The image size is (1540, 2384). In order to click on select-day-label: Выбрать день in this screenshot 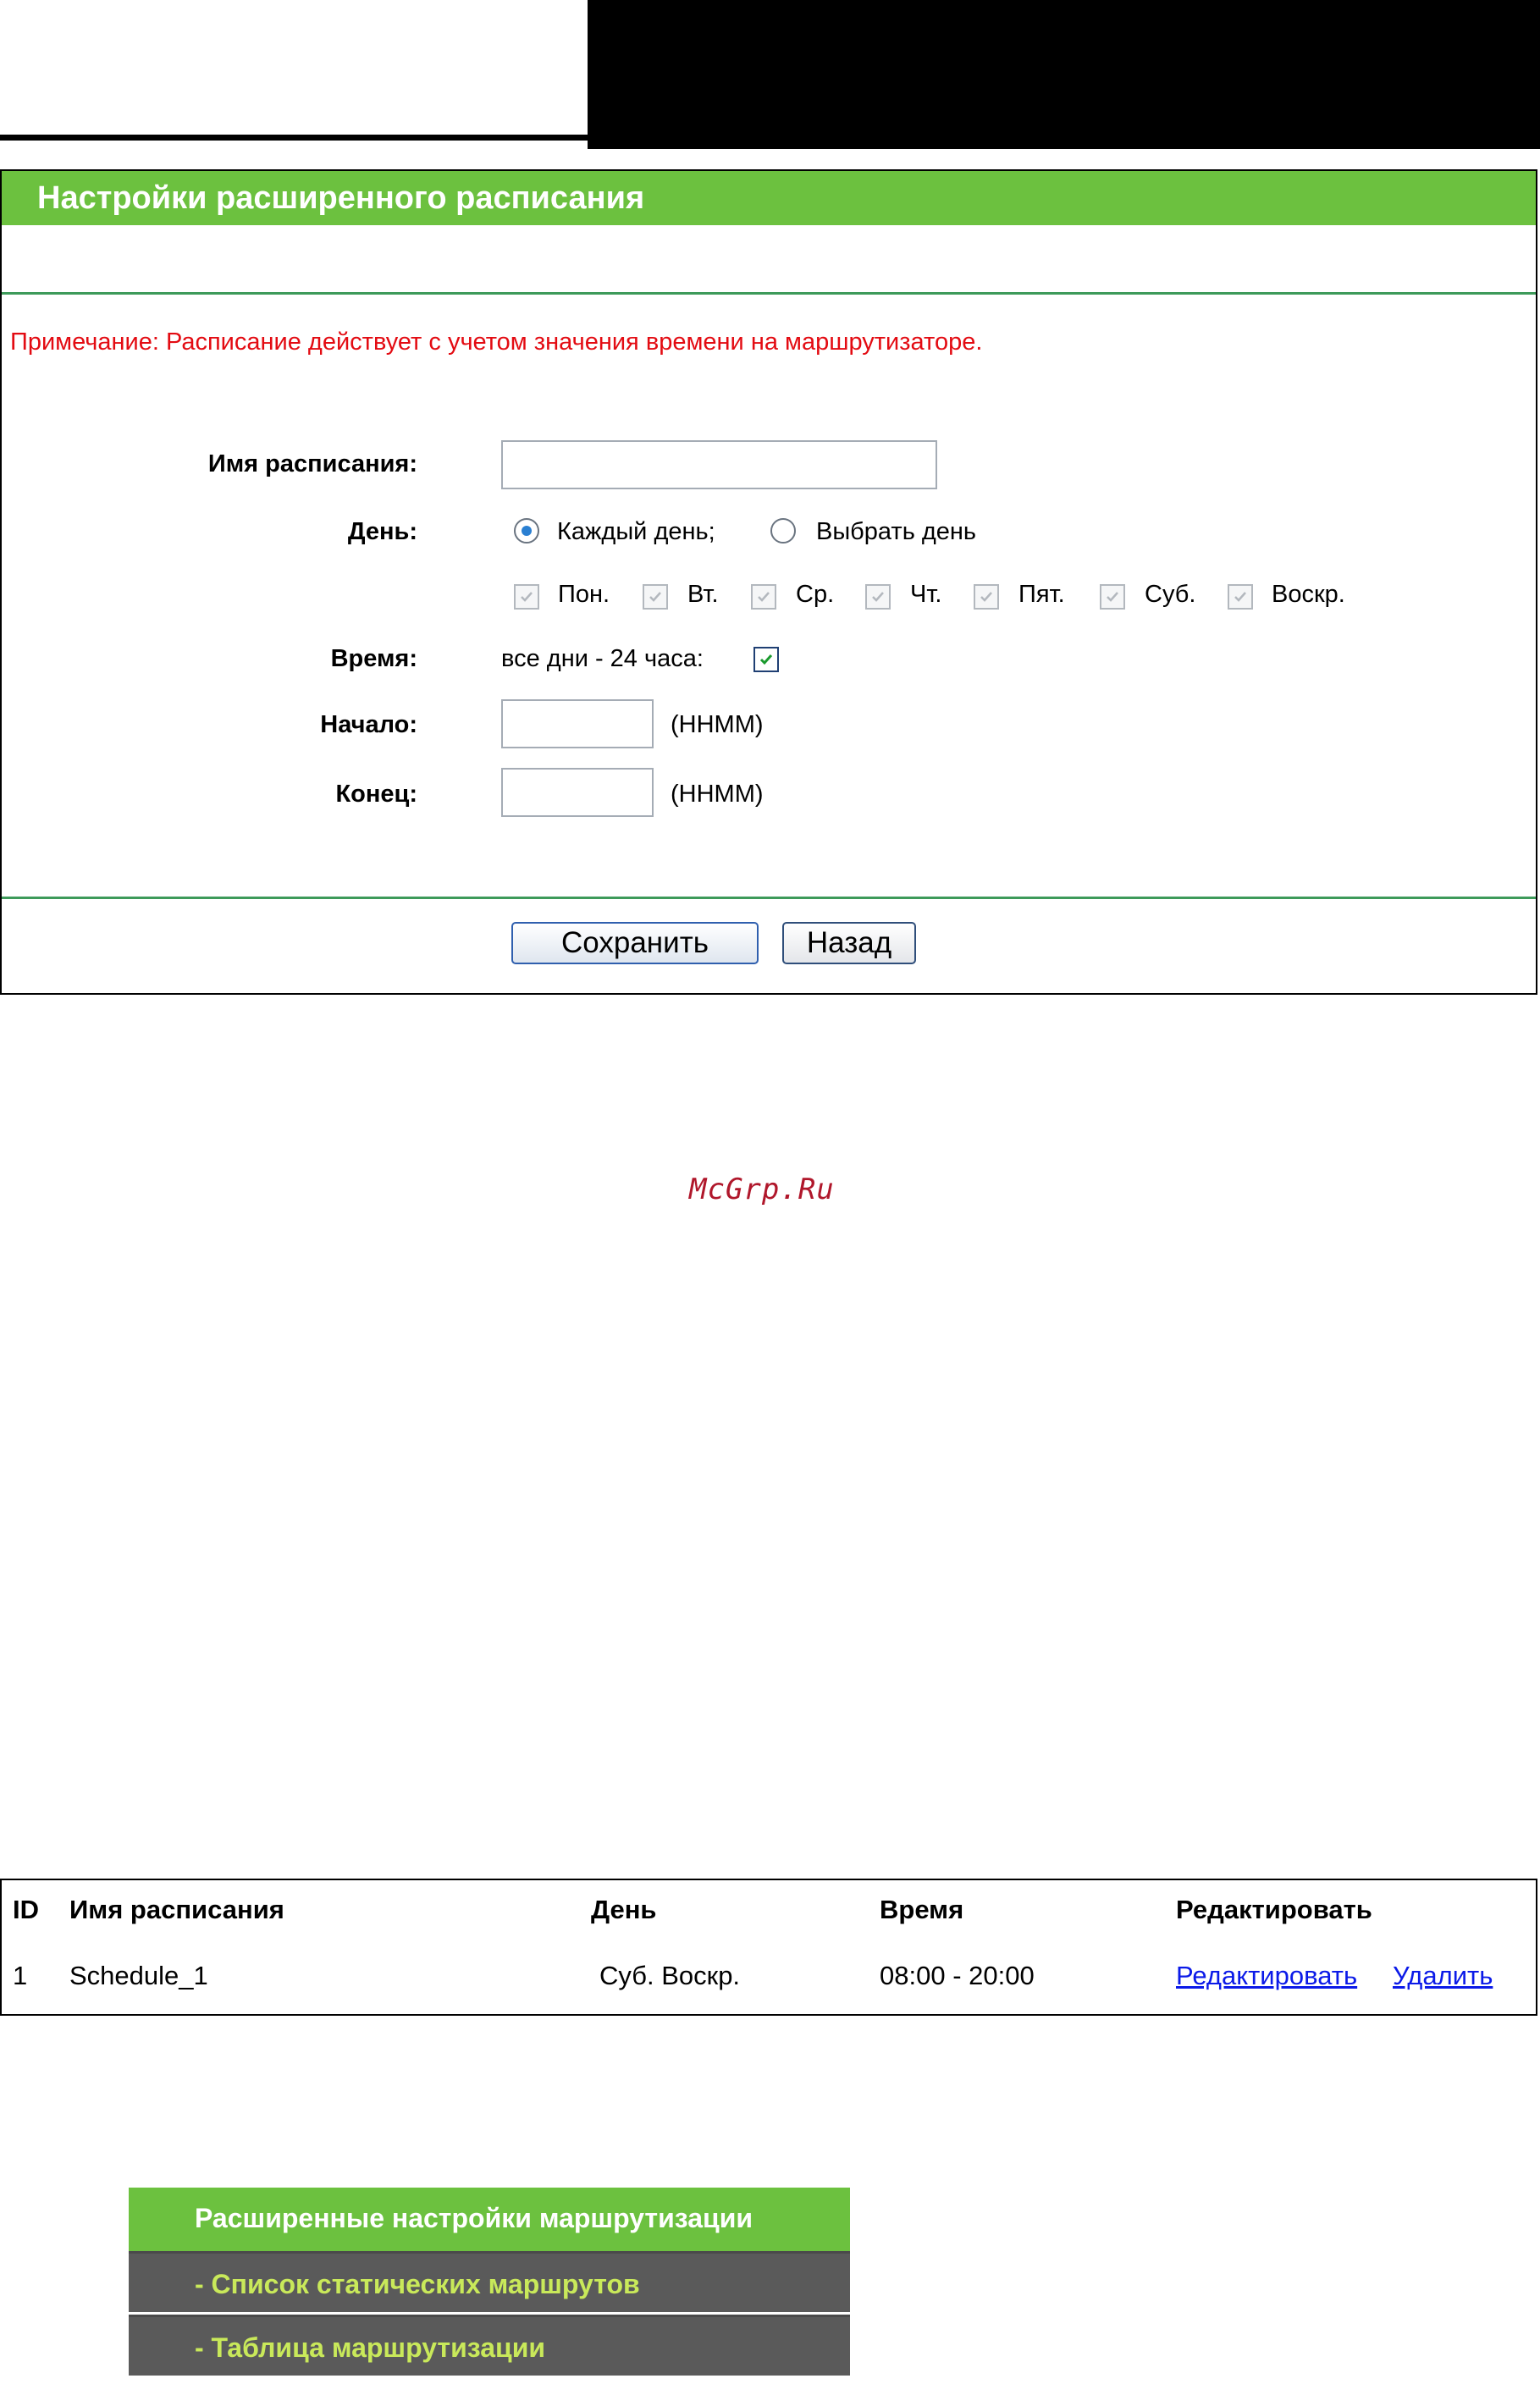, I will do `click(896, 532)`.